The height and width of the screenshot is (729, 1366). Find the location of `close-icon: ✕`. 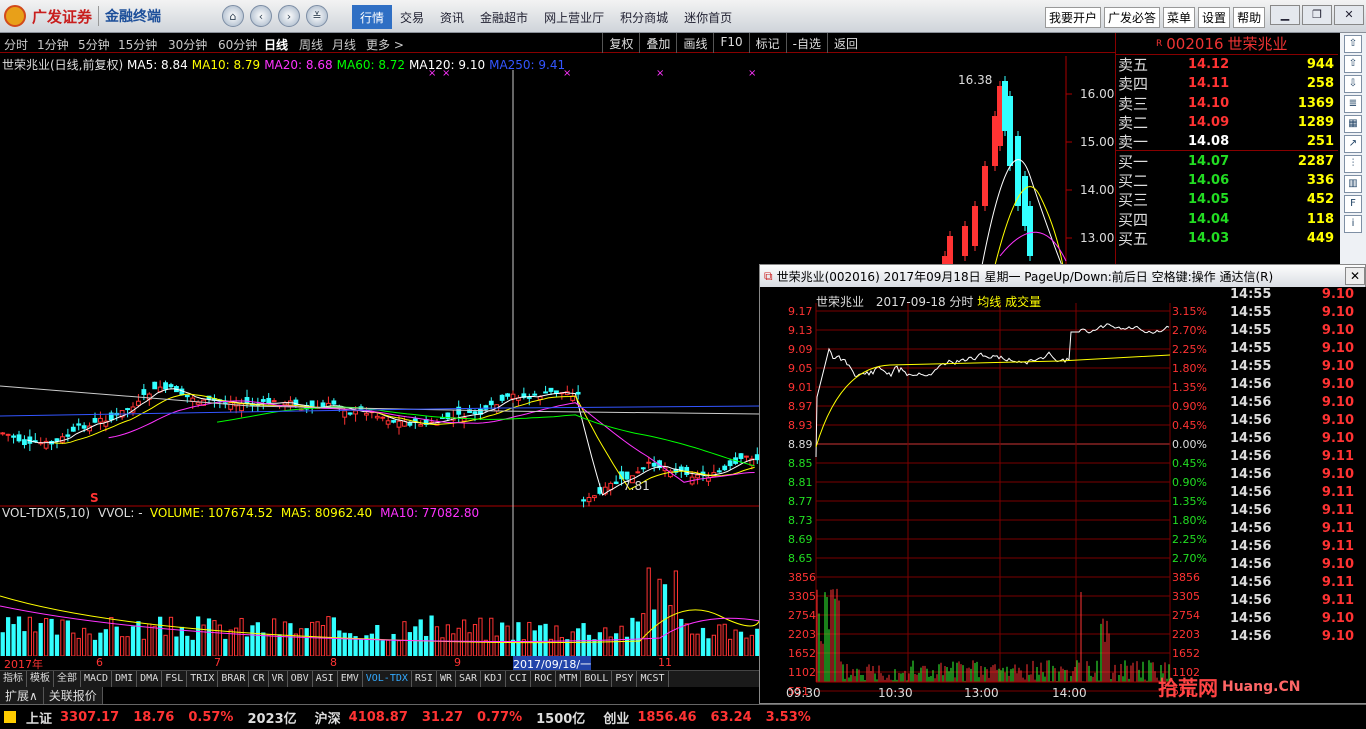

close-icon: ✕ is located at coordinates (1349, 15).